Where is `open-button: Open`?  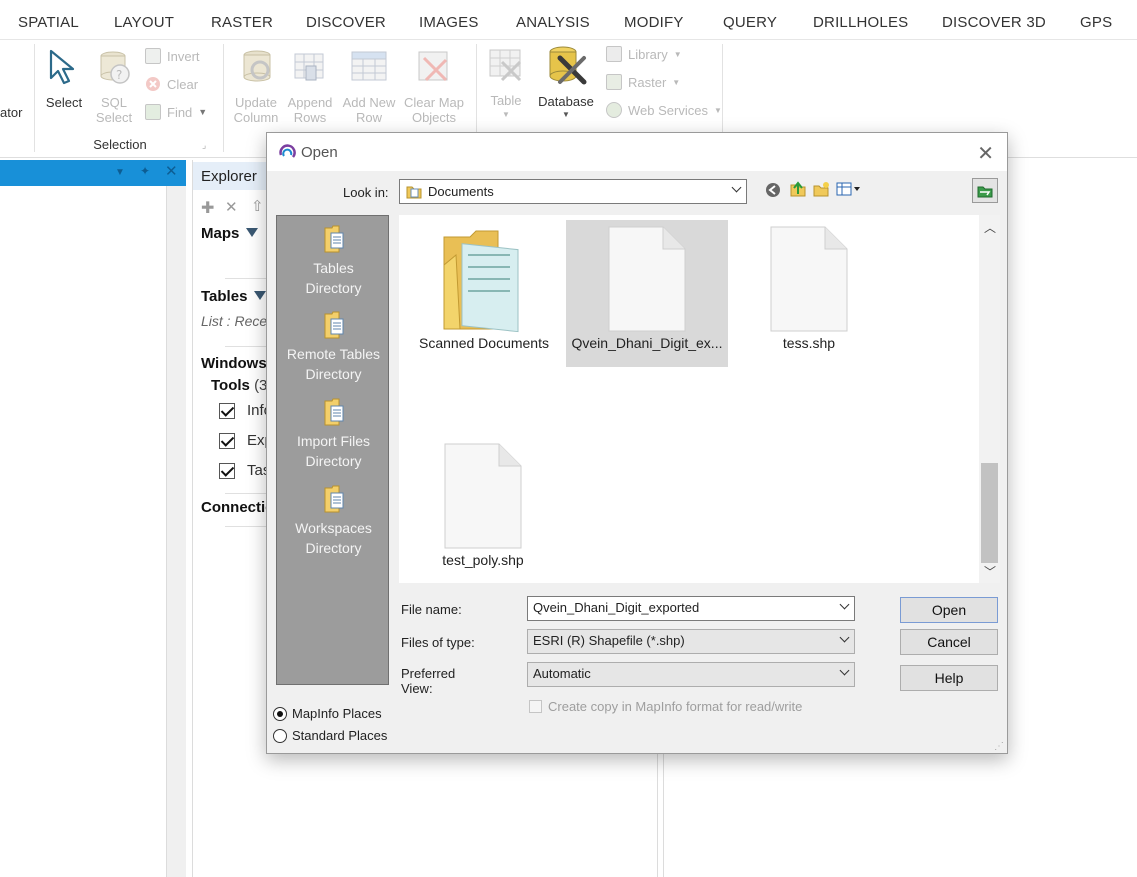
open-button: Open is located at coordinates (949, 610).